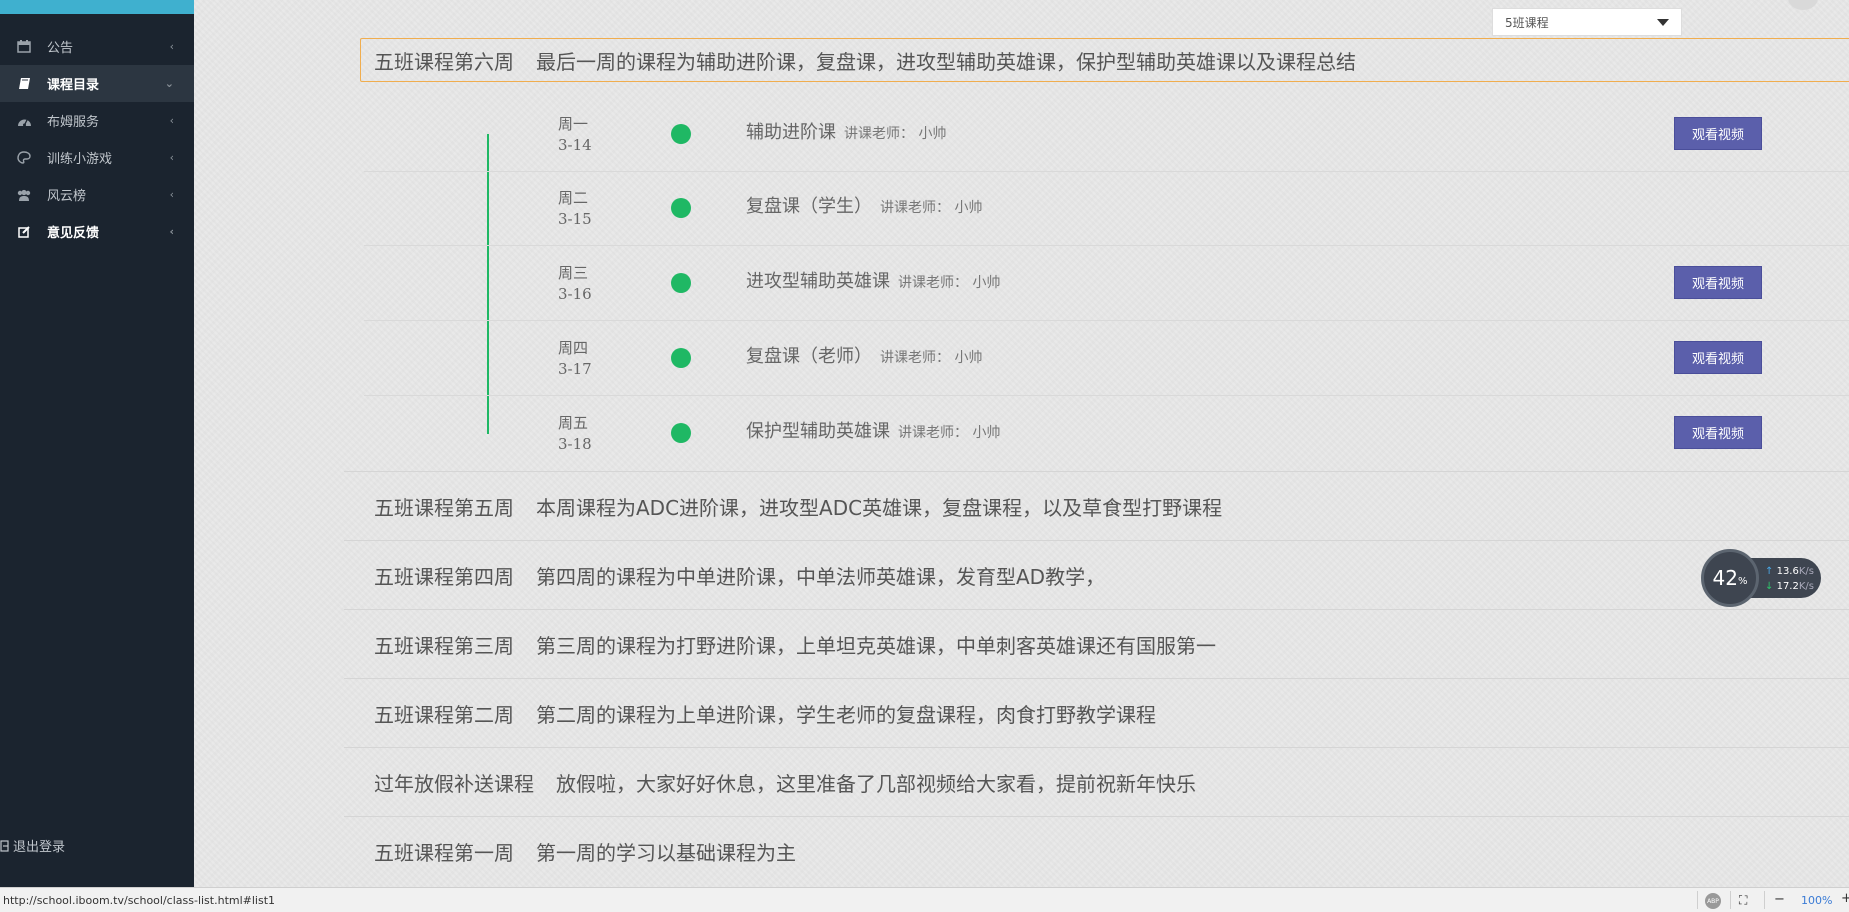  Describe the element at coordinates (1743, 900) in the screenshot. I see `fullscreen-icon: ⛶` at that location.